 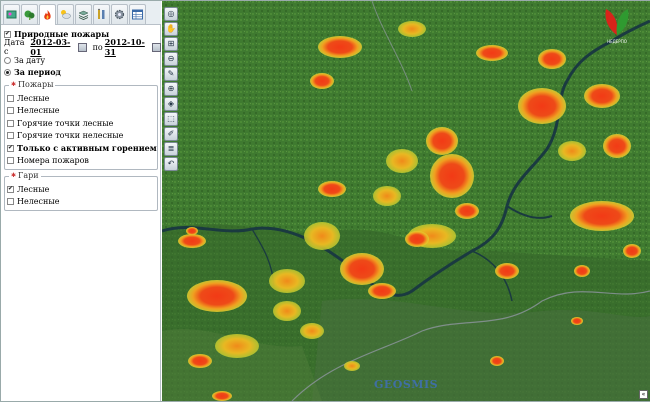 I want to click on date-from-calendar-icon, so click(x=82, y=47).